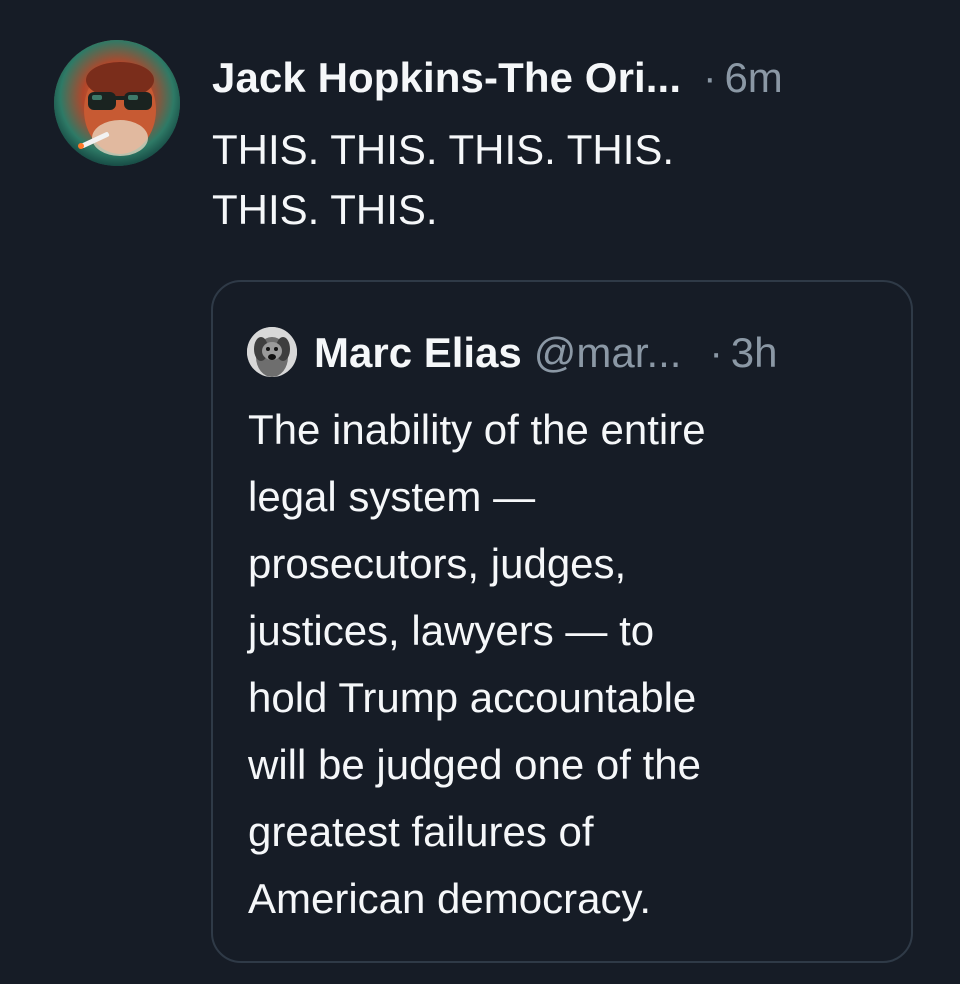  I want to click on quoted-text-line: The inability of the entire, so click(477, 429).